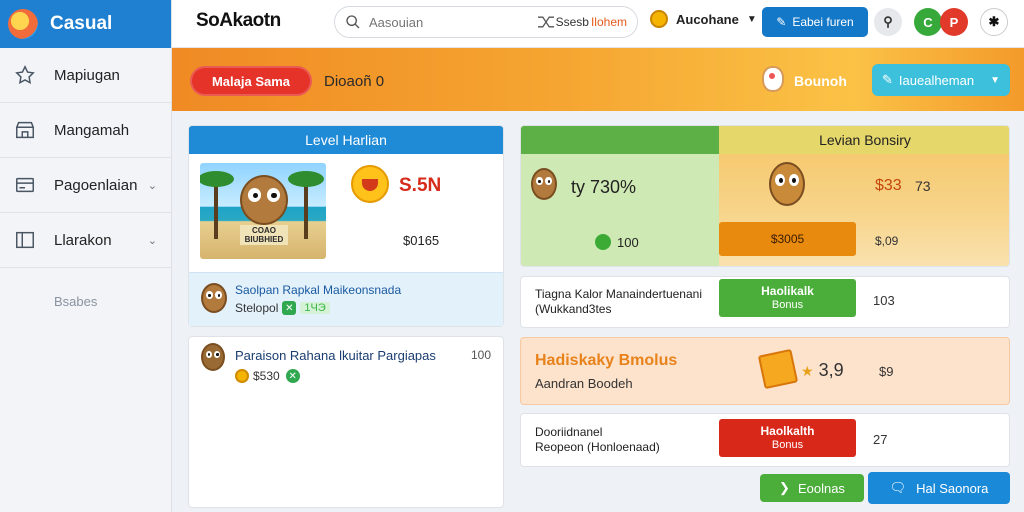 The width and height of the screenshot is (1024, 512). I want to click on settings-button: ✱, so click(994, 22).